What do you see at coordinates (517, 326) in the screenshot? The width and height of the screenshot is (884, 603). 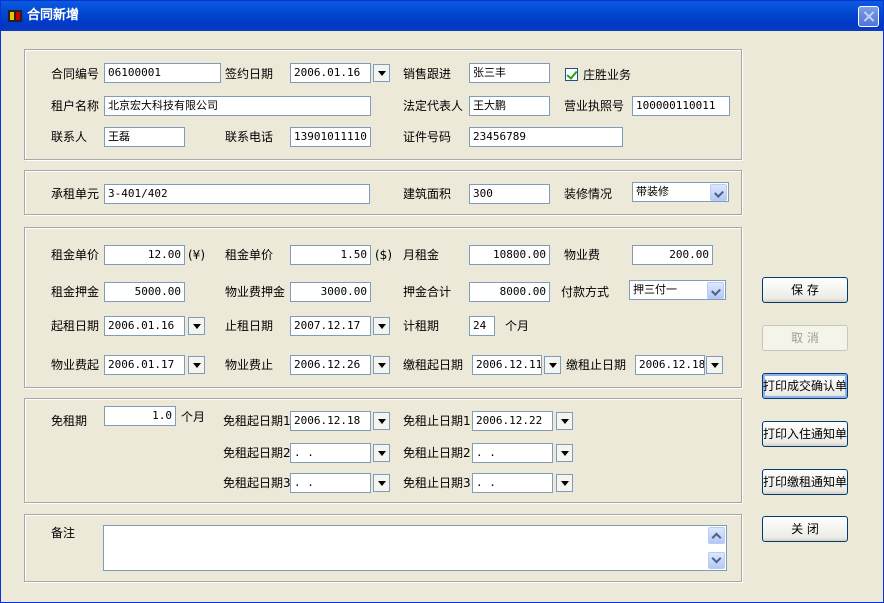 I see `period-unit: 个月` at bounding box center [517, 326].